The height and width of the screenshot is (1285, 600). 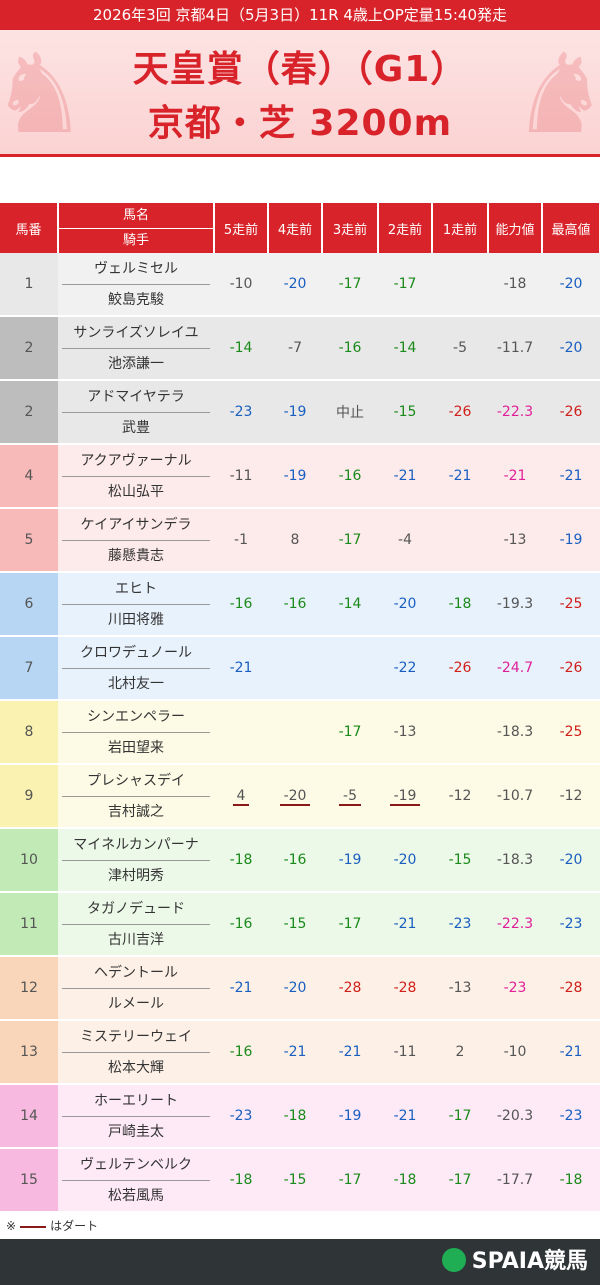 What do you see at coordinates (136, 348) in the screenshot?
I see `horse-jockey-cell: サンライズソレイユ 池添謙一` at bounding box center [136, 348].